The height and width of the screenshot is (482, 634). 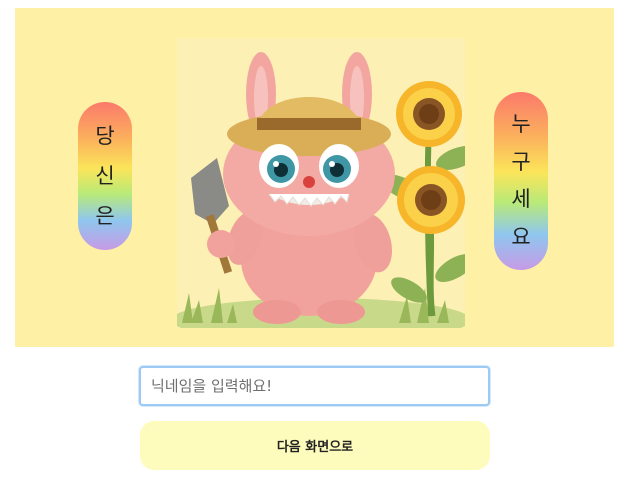 I want to click on title-left-char: 은, so click(x=105, y=215).